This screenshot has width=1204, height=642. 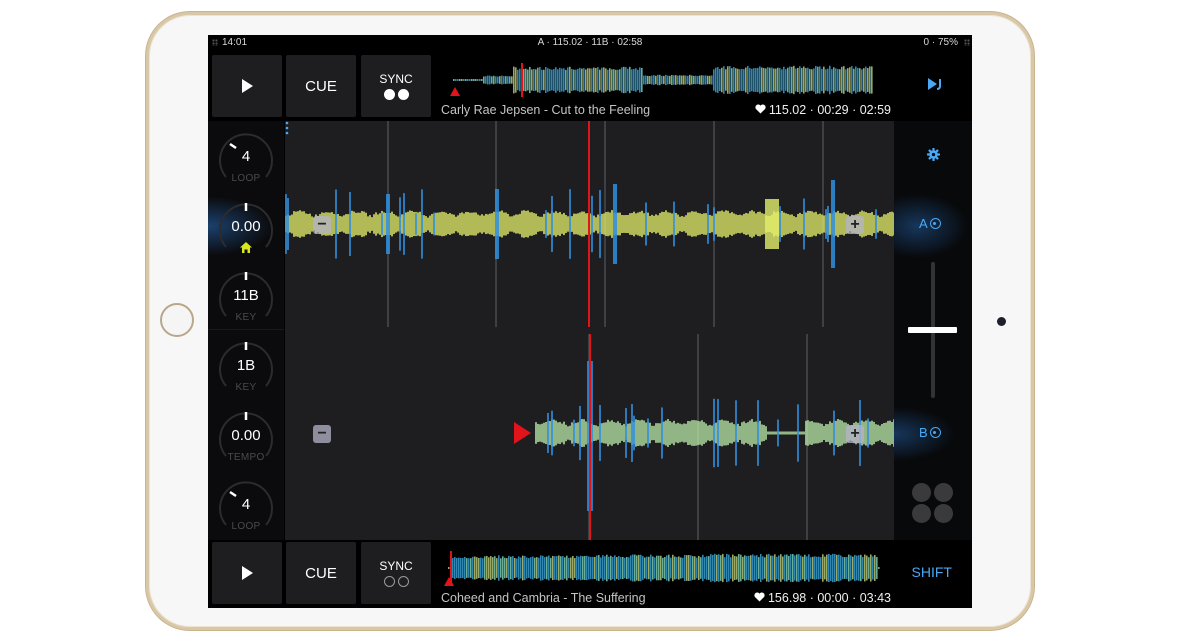 What do you see at coordinates (940, 42) in the screenshot?
I see `battery-status: 0 · 75%` at bounding box center [940, 42].